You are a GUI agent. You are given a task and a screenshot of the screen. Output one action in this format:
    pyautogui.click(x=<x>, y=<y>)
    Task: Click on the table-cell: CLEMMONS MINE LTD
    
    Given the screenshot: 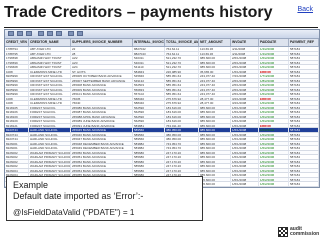 What is the action you would take?
    pyautogui.click(x=50, y=103)
    